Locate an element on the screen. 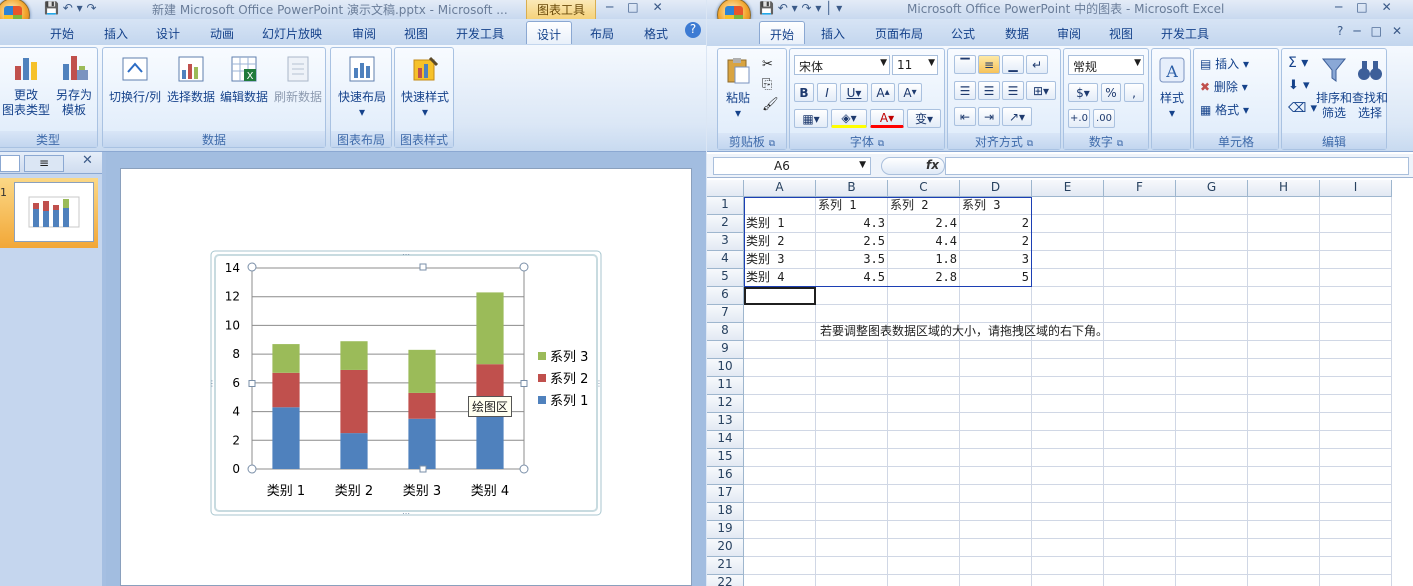 The width and height of the screenshot is (1413, 586). excel-window-controls: ─□✕ is located at coordinates (1370, 7).